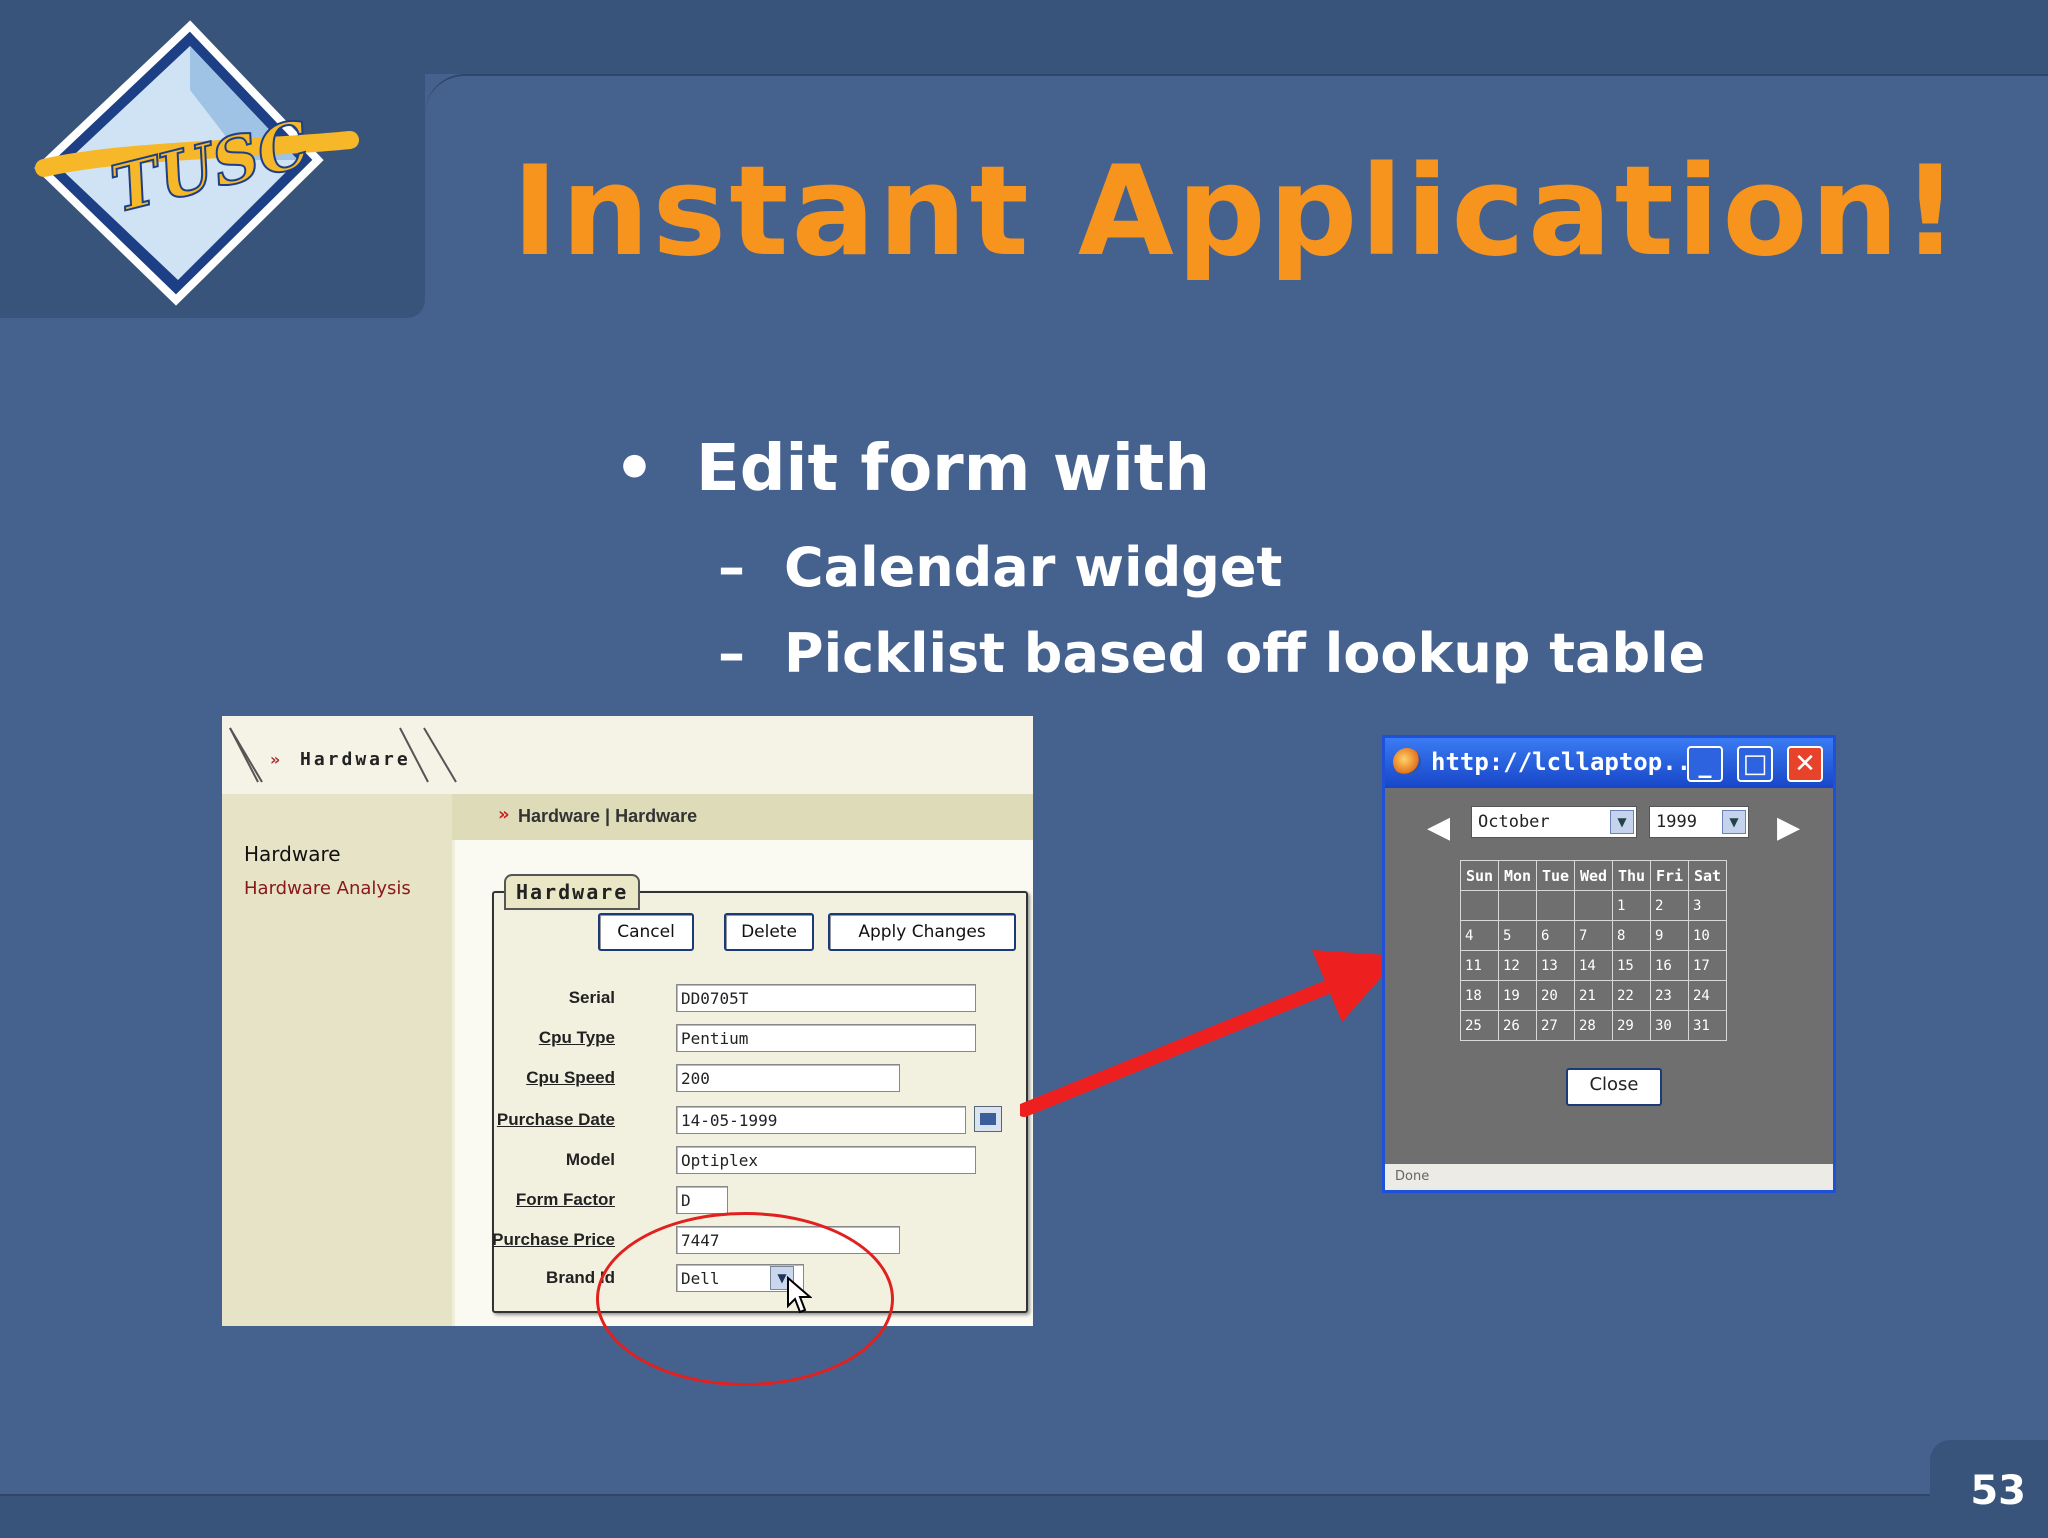  Describe the element at coordinates (826, 998) in the screenshot. I see `serial-input: DD0705T` at that location.